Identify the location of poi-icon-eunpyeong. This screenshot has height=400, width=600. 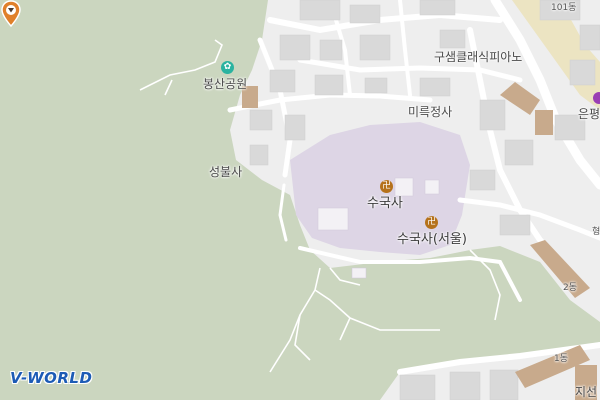
(596, 98).